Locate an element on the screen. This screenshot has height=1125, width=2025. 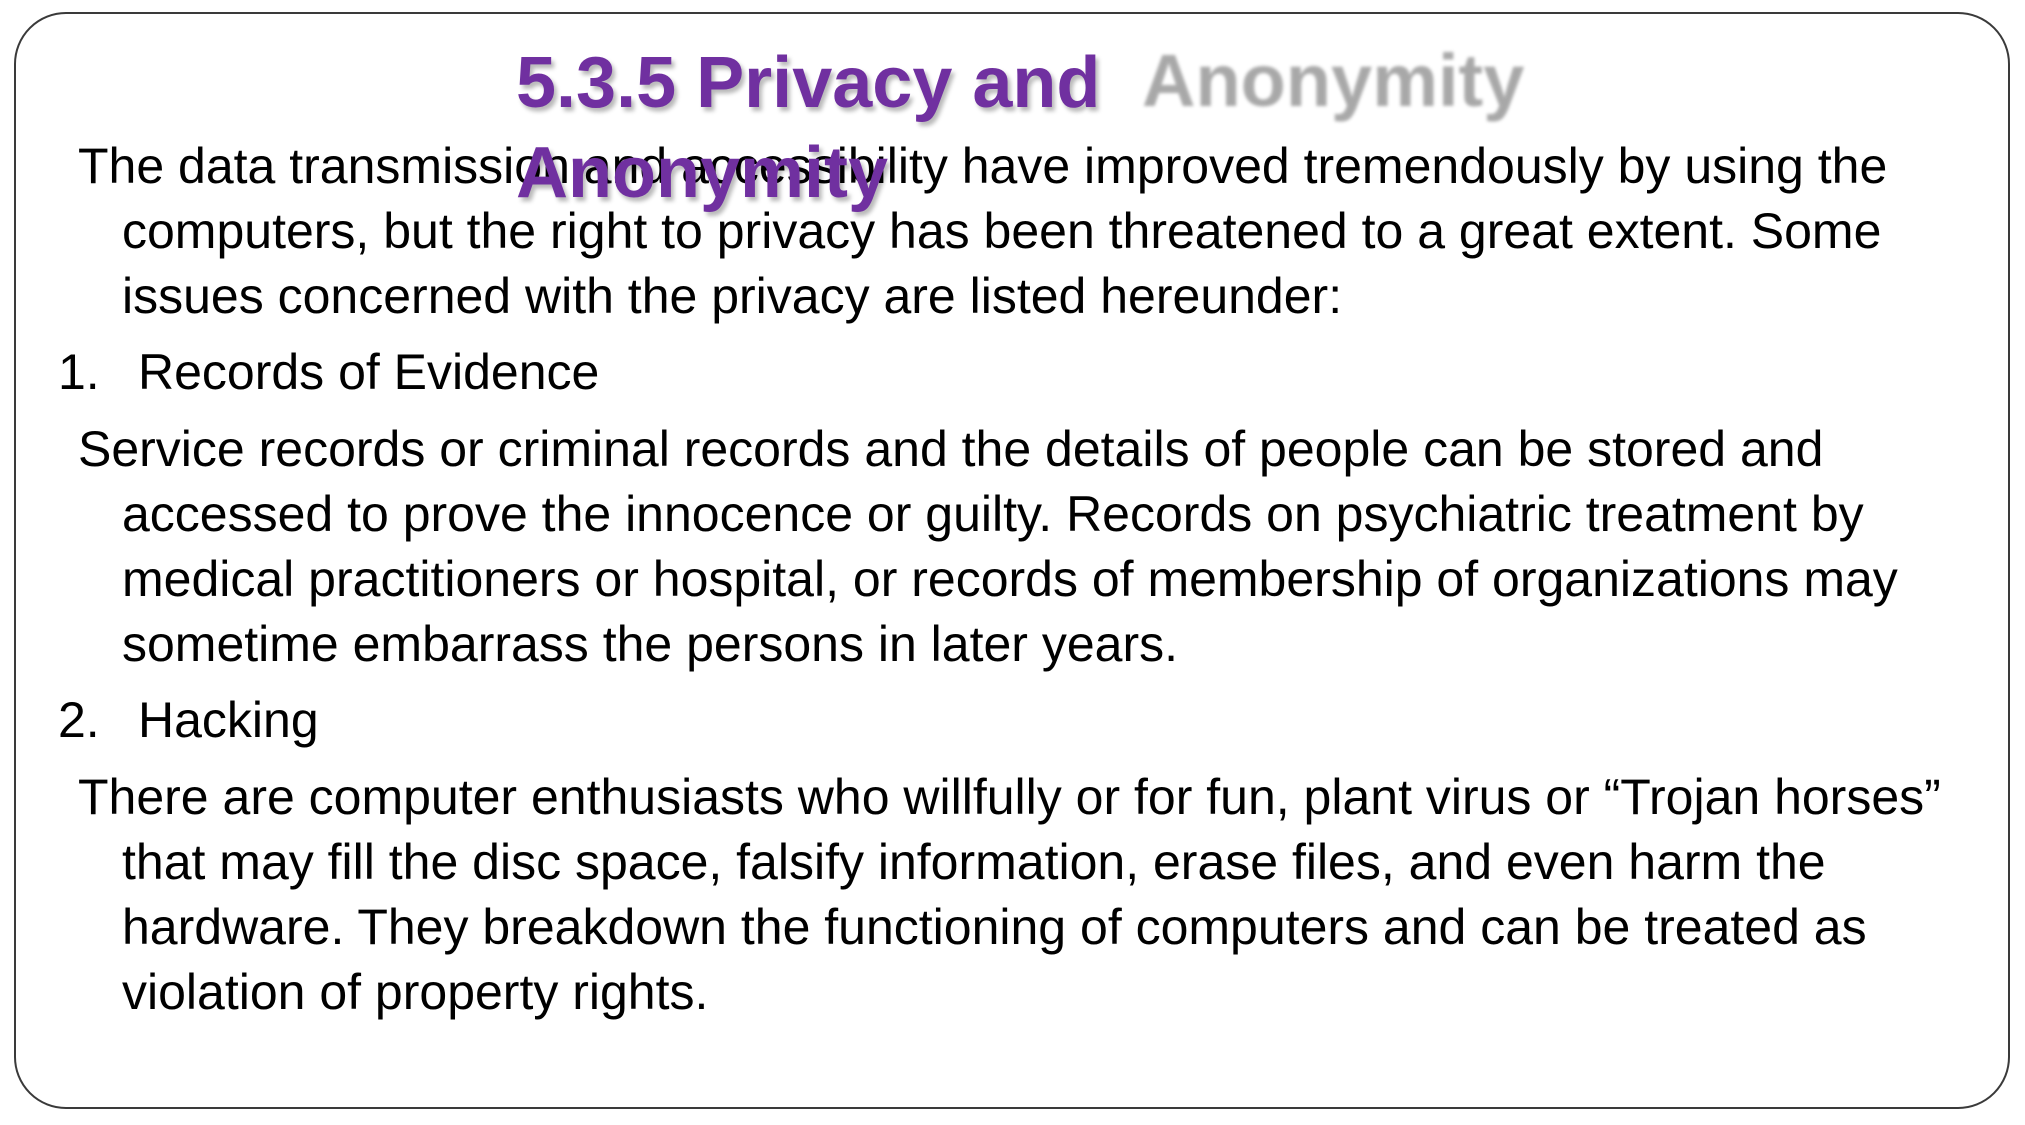
title-shadow-text: Anonymity is located at coordinates (1333, 80).